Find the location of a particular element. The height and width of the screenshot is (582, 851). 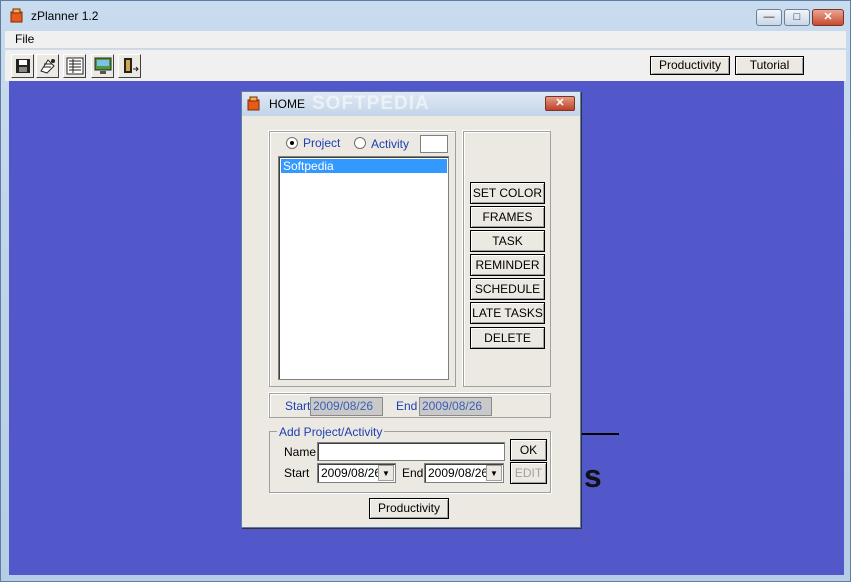

list-icon is located at coordinates (74, 66).